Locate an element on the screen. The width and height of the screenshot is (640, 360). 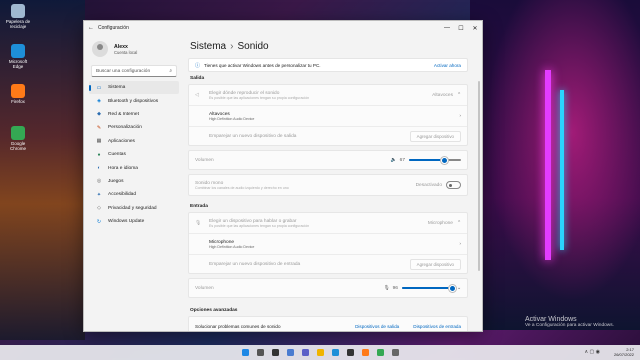
sidebar-item-hora-e-idioma: ◐ Hora e idioma is located at coordinates (134, 167).